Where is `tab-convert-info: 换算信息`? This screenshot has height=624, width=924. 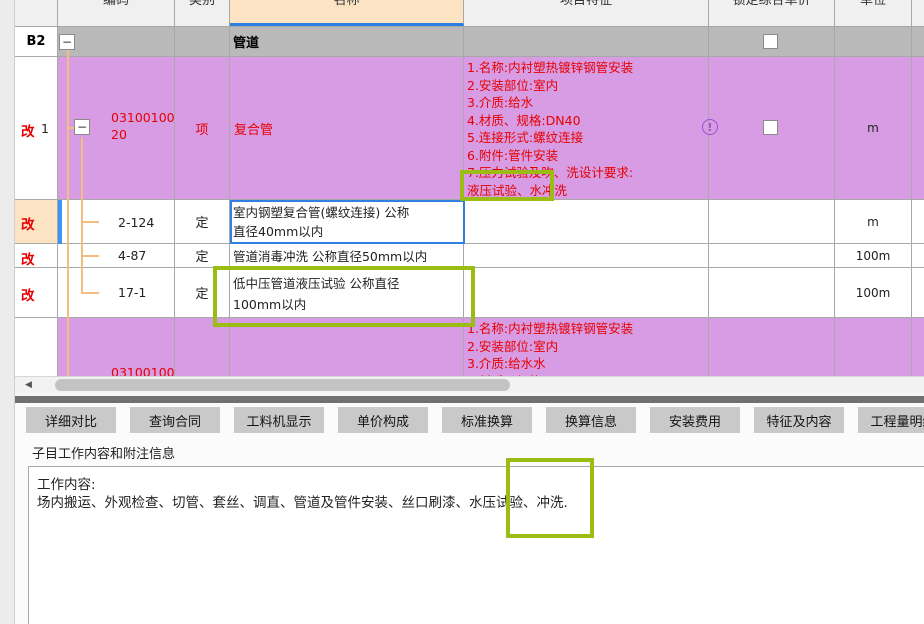 tab-convert-info: 换算信息 is located at coordinates (591, 420).